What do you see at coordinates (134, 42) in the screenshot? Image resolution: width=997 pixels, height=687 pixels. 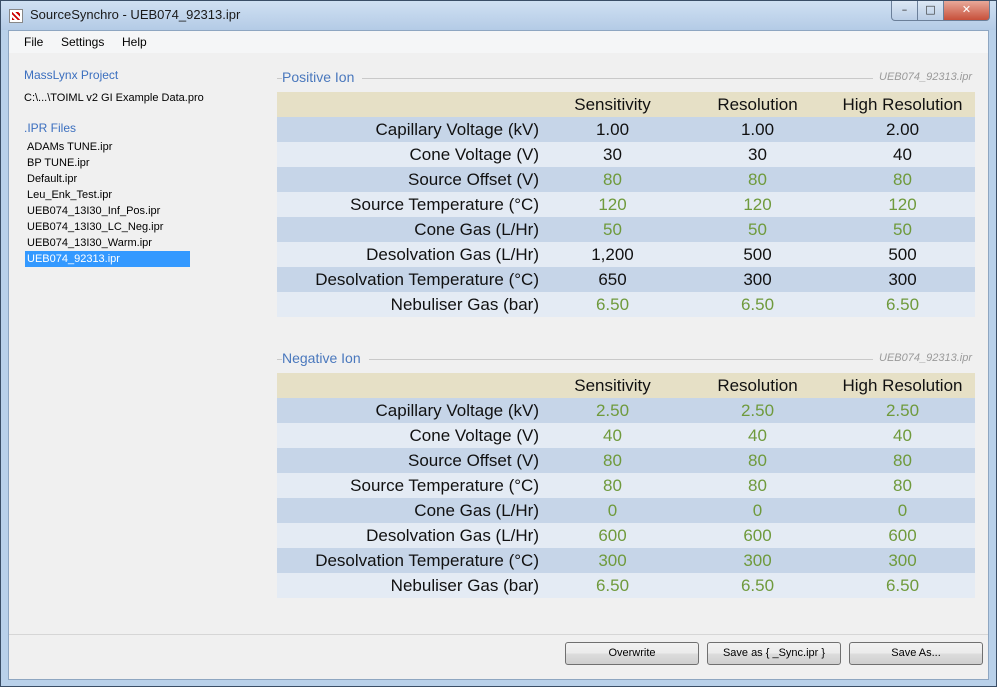 I see `menu-help: Help` at bounding box center [134, 42].